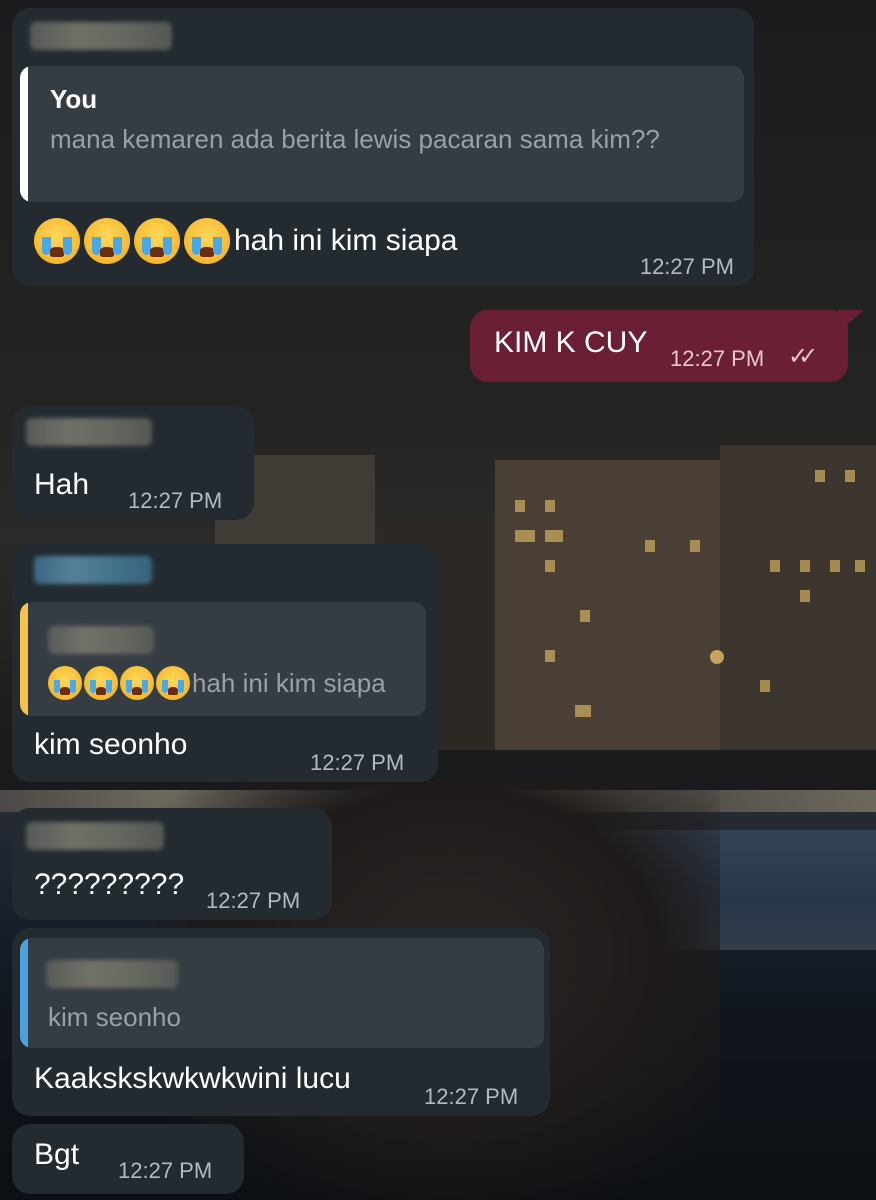 The image size is (876, 1200). I want to click on message-text-row: hah ini kim siapa, so click(245, 241).